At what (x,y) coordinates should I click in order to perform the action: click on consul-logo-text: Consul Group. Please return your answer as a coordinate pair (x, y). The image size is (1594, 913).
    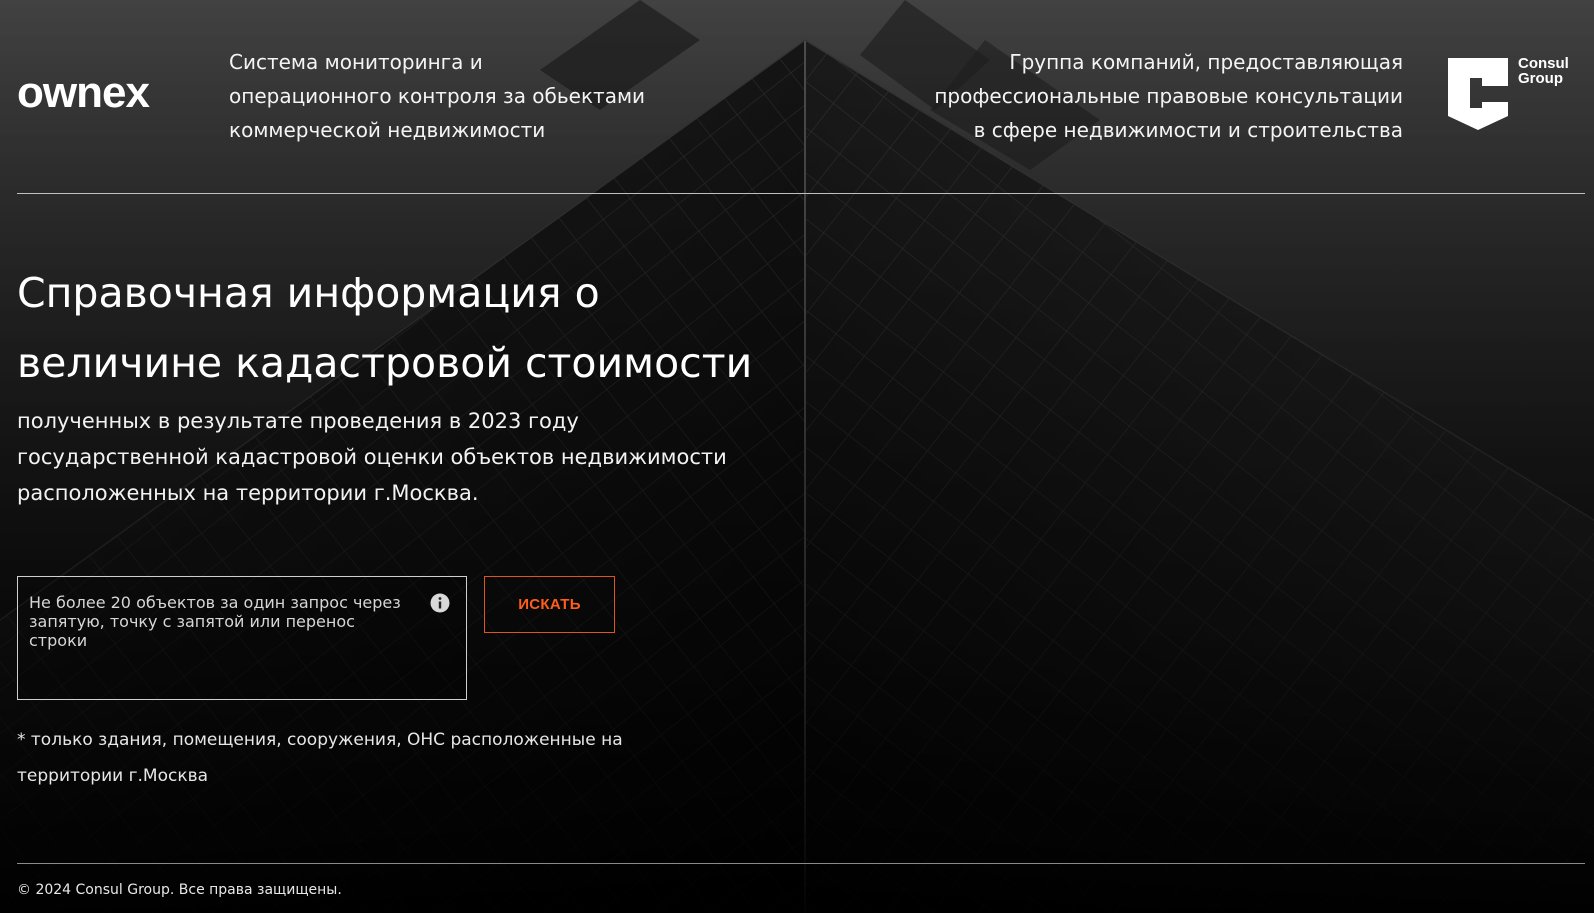
    Looking at the image, I should click on (1548, 71).